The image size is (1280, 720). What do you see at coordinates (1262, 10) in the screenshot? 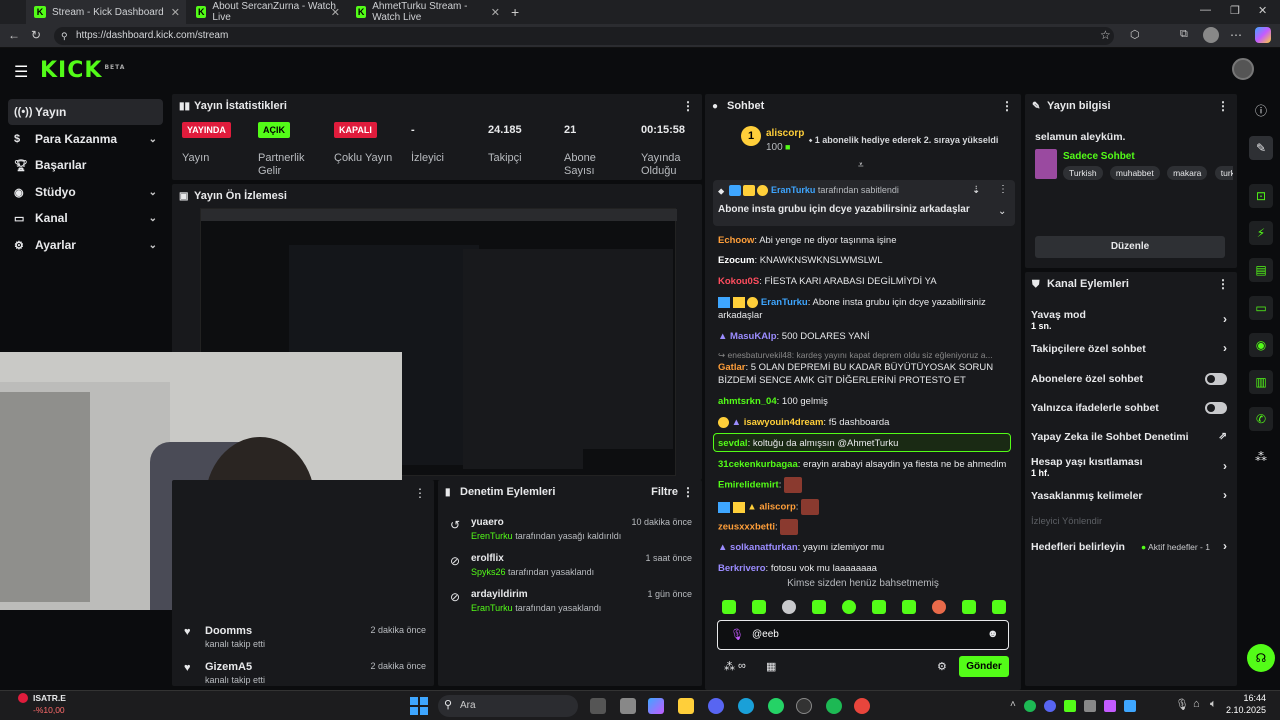
I see `close-window-icon: ✕` at bounding box center [1262, 10].